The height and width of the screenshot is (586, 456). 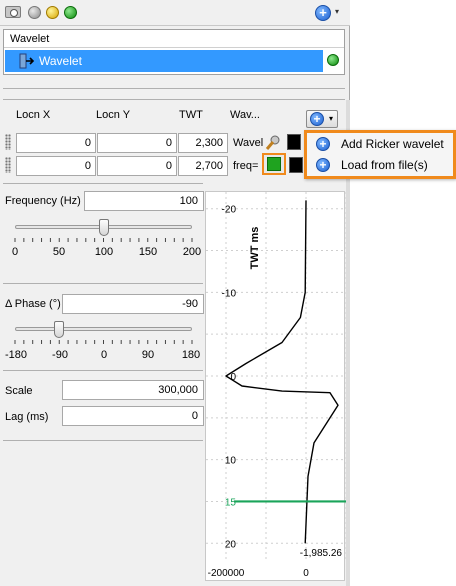 I want to click on row2-edit-button, so click(x=274, y=164).